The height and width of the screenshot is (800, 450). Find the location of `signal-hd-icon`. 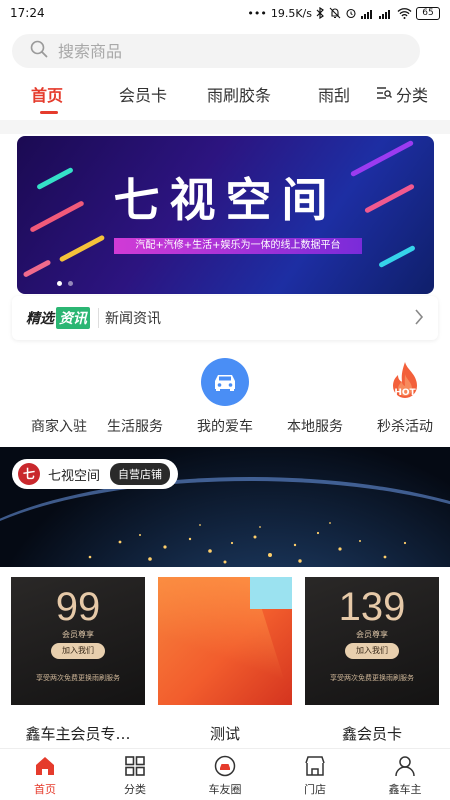

signal-hd-icon is located at coordinates (386, 13).